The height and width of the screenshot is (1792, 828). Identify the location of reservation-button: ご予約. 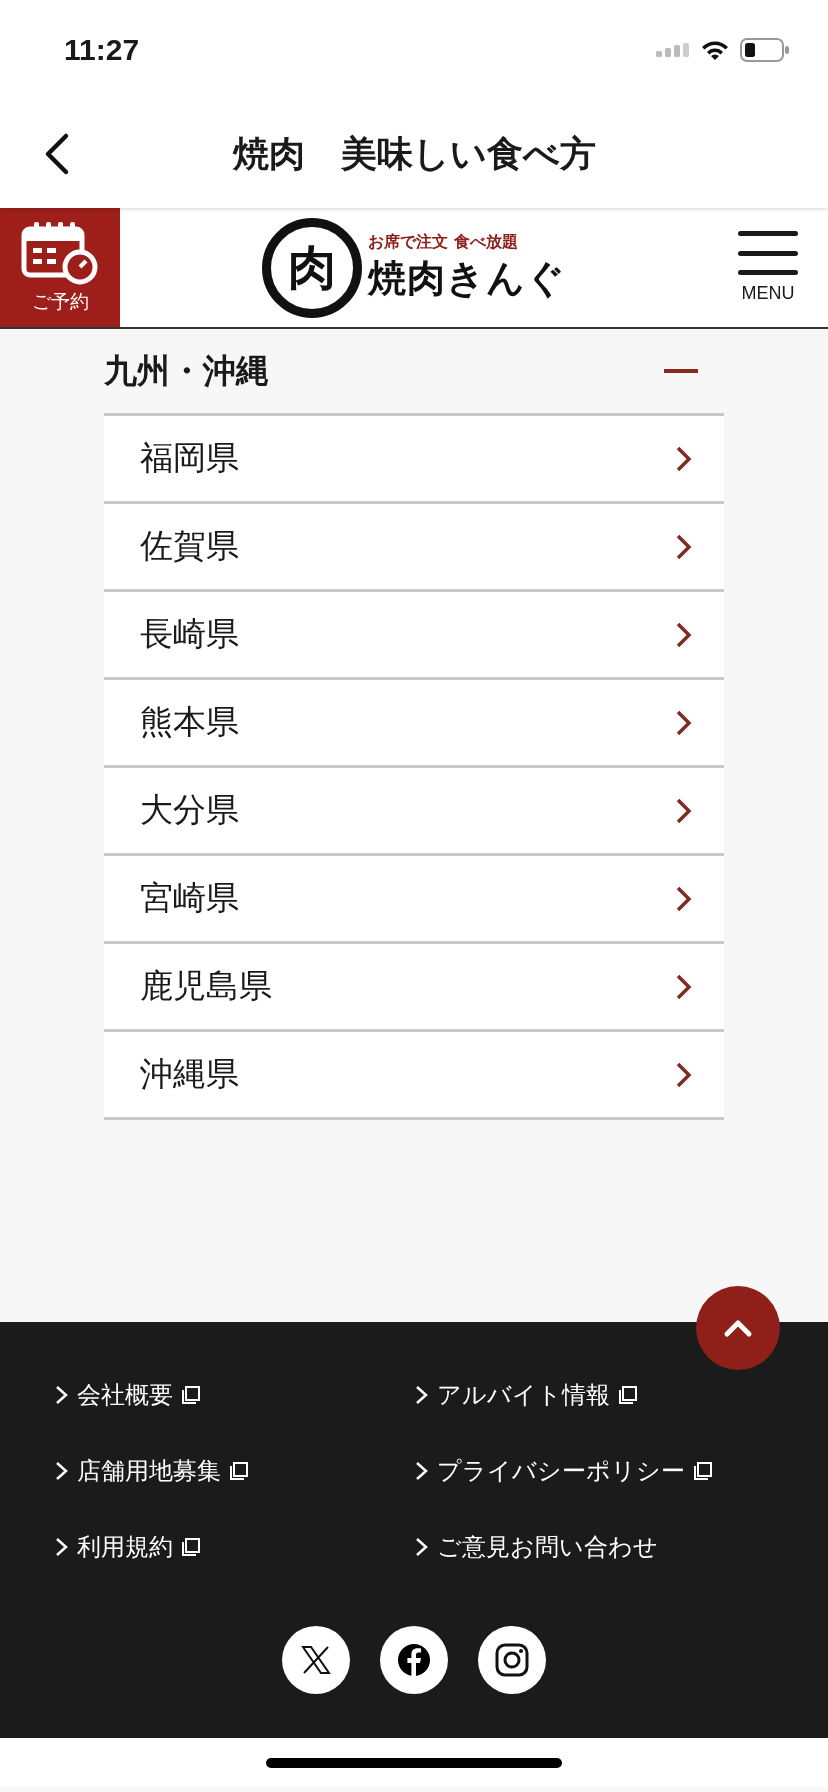
(60, 267).